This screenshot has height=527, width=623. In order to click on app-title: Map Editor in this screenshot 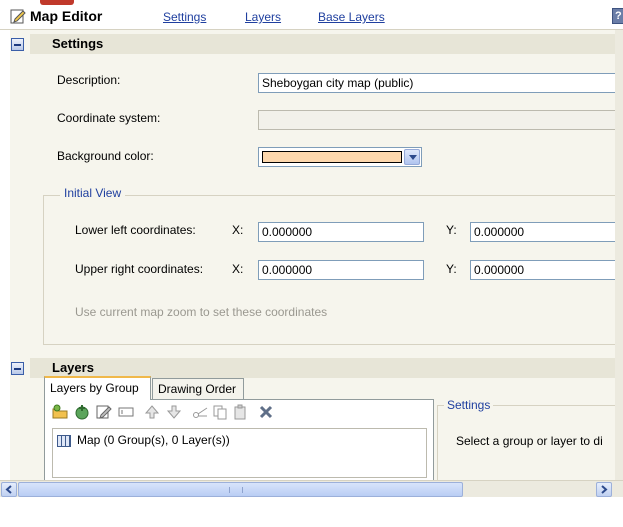, I will do `click(66, 16)`.